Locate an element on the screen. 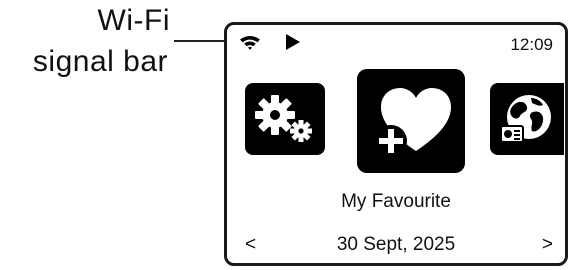  date-navigation: < 30 Sept, 2025 > is located at coordinates (396, 246).